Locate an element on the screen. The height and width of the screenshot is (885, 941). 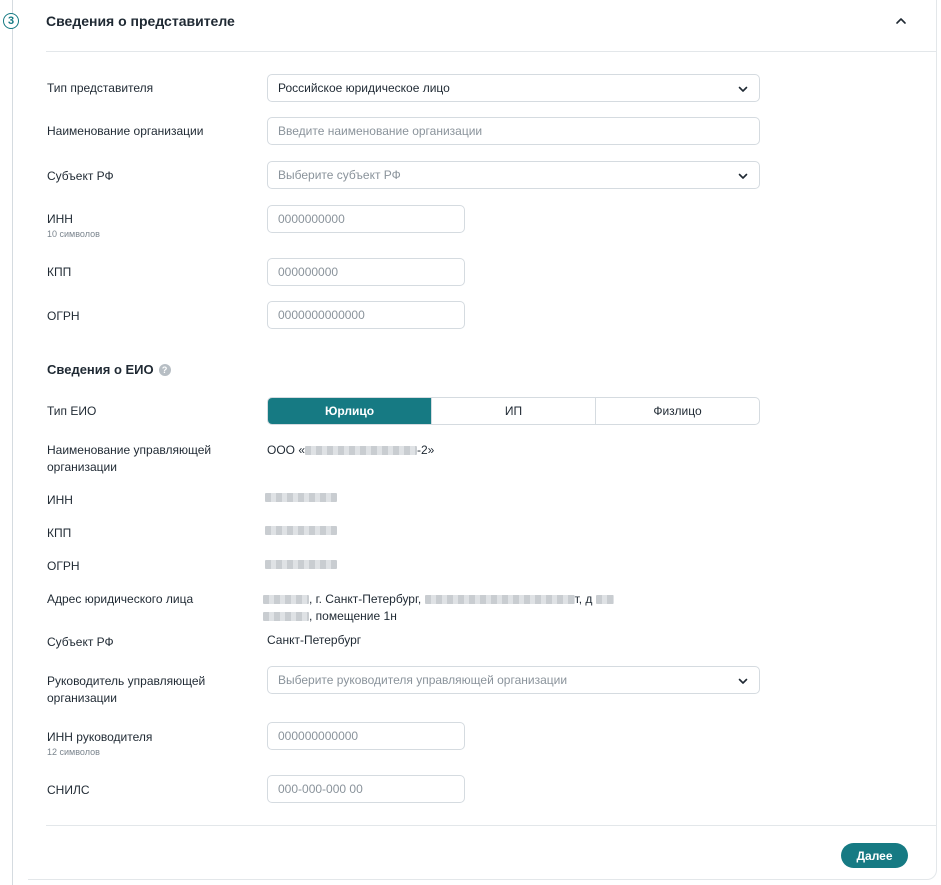
ogrn-label: ОГРН is located at coordinates (63, 316).